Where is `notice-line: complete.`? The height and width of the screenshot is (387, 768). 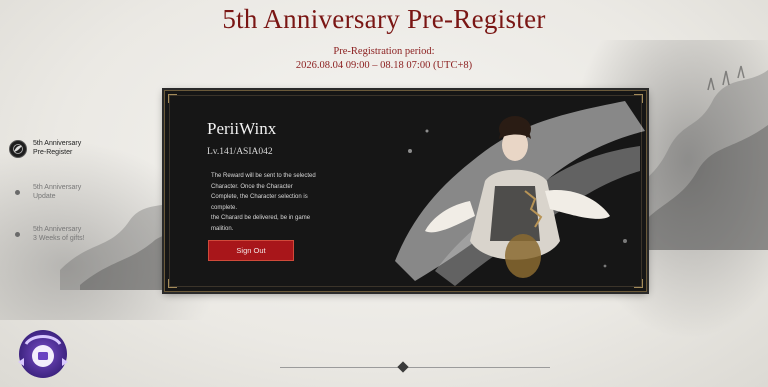 notice-line: complete. is located at coordinates (224, 207).